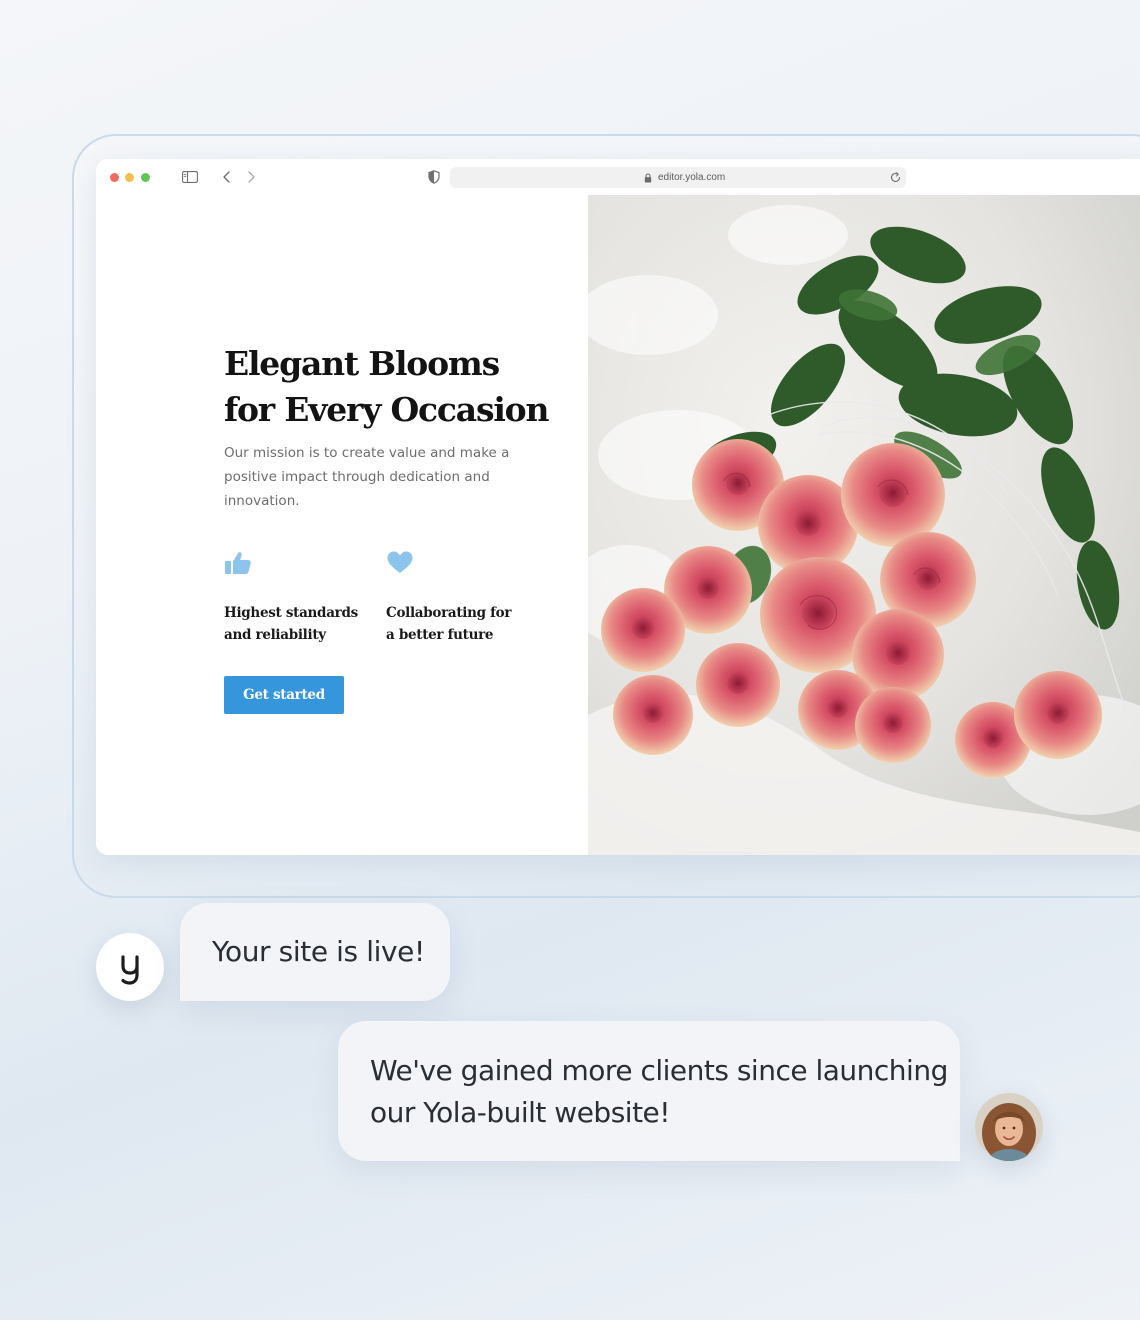 Image resolution: width=1140 pixels, height=1320 pixels. What do you see at coordinates (284, 695) in the screenshot?
I see `get-started-button: Get started` at bounding box center [284, 695].